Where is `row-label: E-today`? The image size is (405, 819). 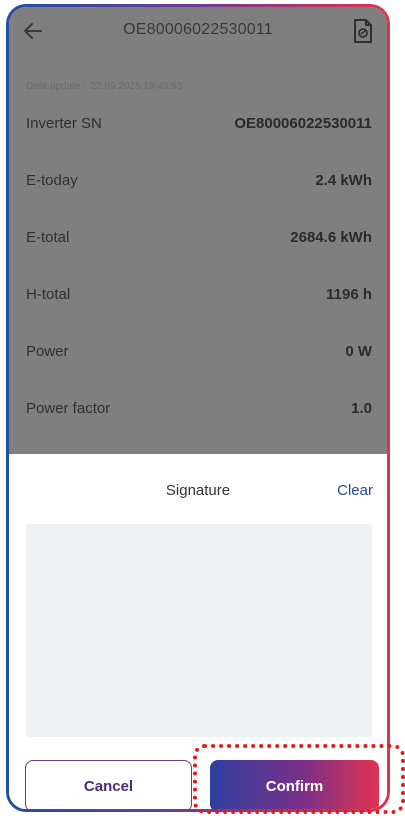
row-label: E-today is located at coordinates (52, 180).